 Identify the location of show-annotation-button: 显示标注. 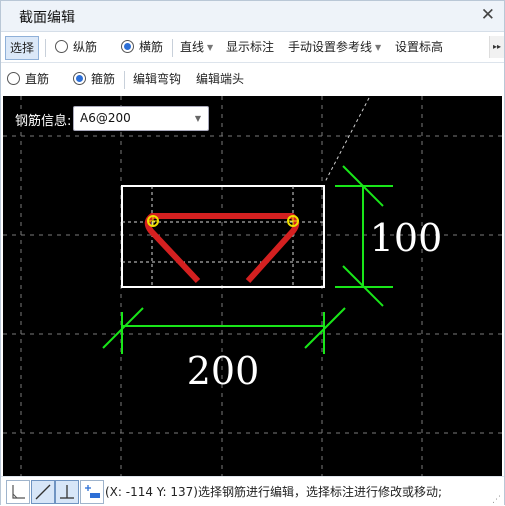
(250, 47).